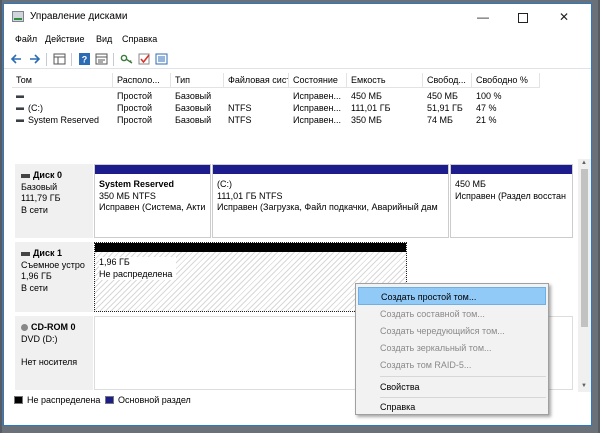 The image size is (600, 433). I want to click on partition-status: Исправен (Раздел восстан, so click(510, 195).